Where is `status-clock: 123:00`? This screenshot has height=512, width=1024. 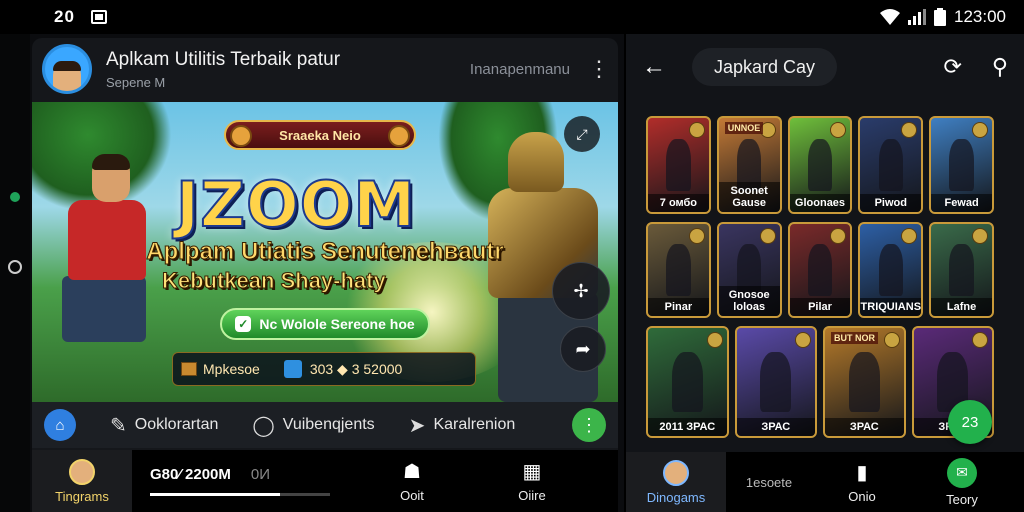 status-clock: 123:00 is located at coordinates (980, 16).